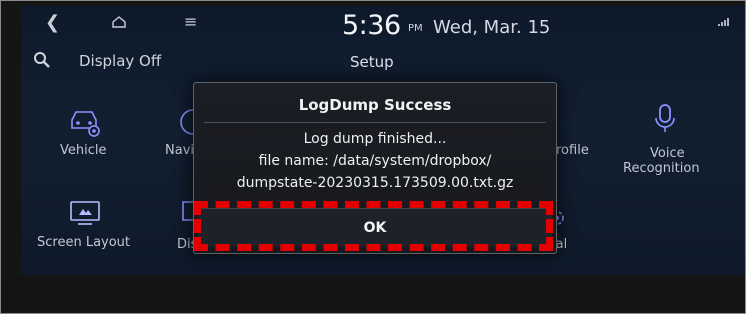 Image resolution: width=746 pixels, height=314 pixels. Describe the element at coordinates (42, 60) in the screenshot. I see `search-icon` at that location.